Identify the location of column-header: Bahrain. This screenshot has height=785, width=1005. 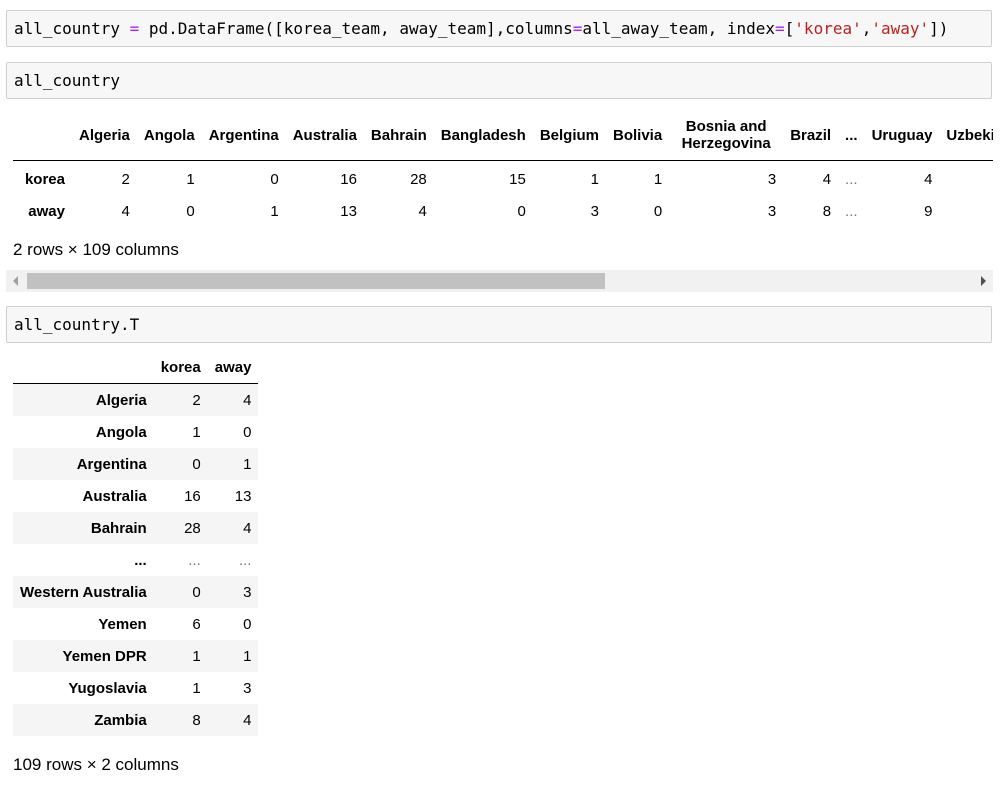
(398, 135).